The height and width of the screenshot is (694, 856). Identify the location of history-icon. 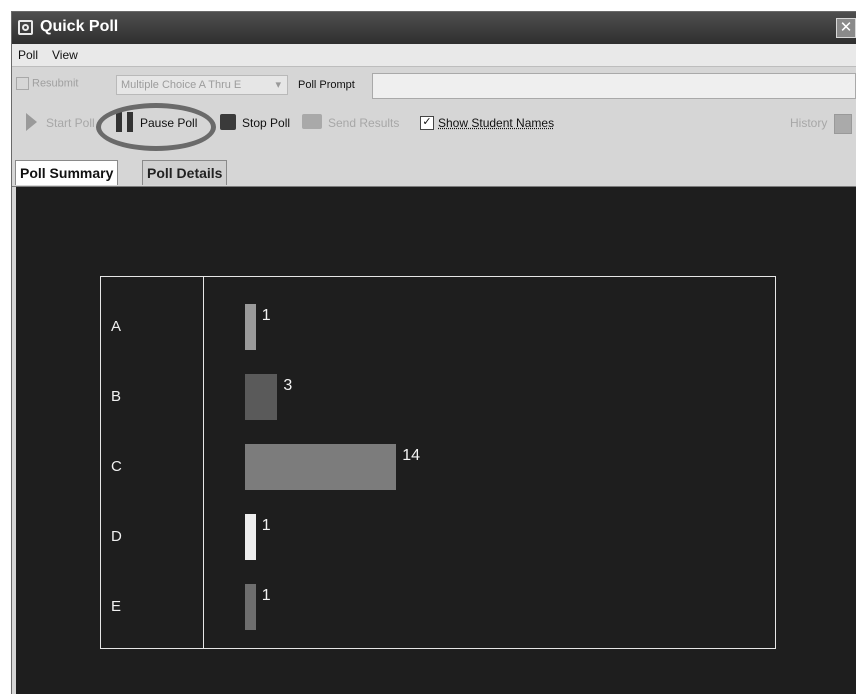
(843, 124).